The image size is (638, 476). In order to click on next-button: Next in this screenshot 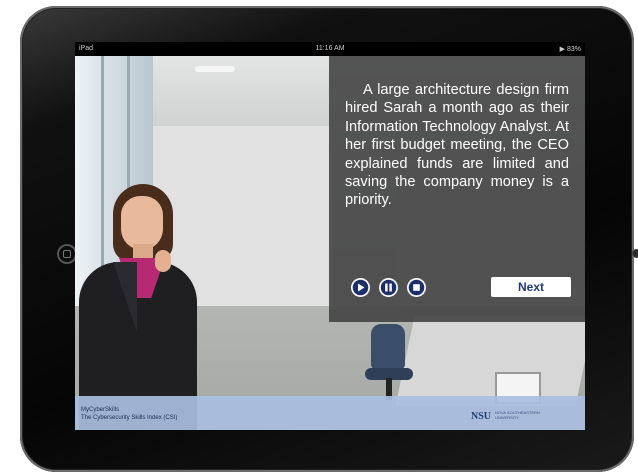, I will do `click(531, 287)`.